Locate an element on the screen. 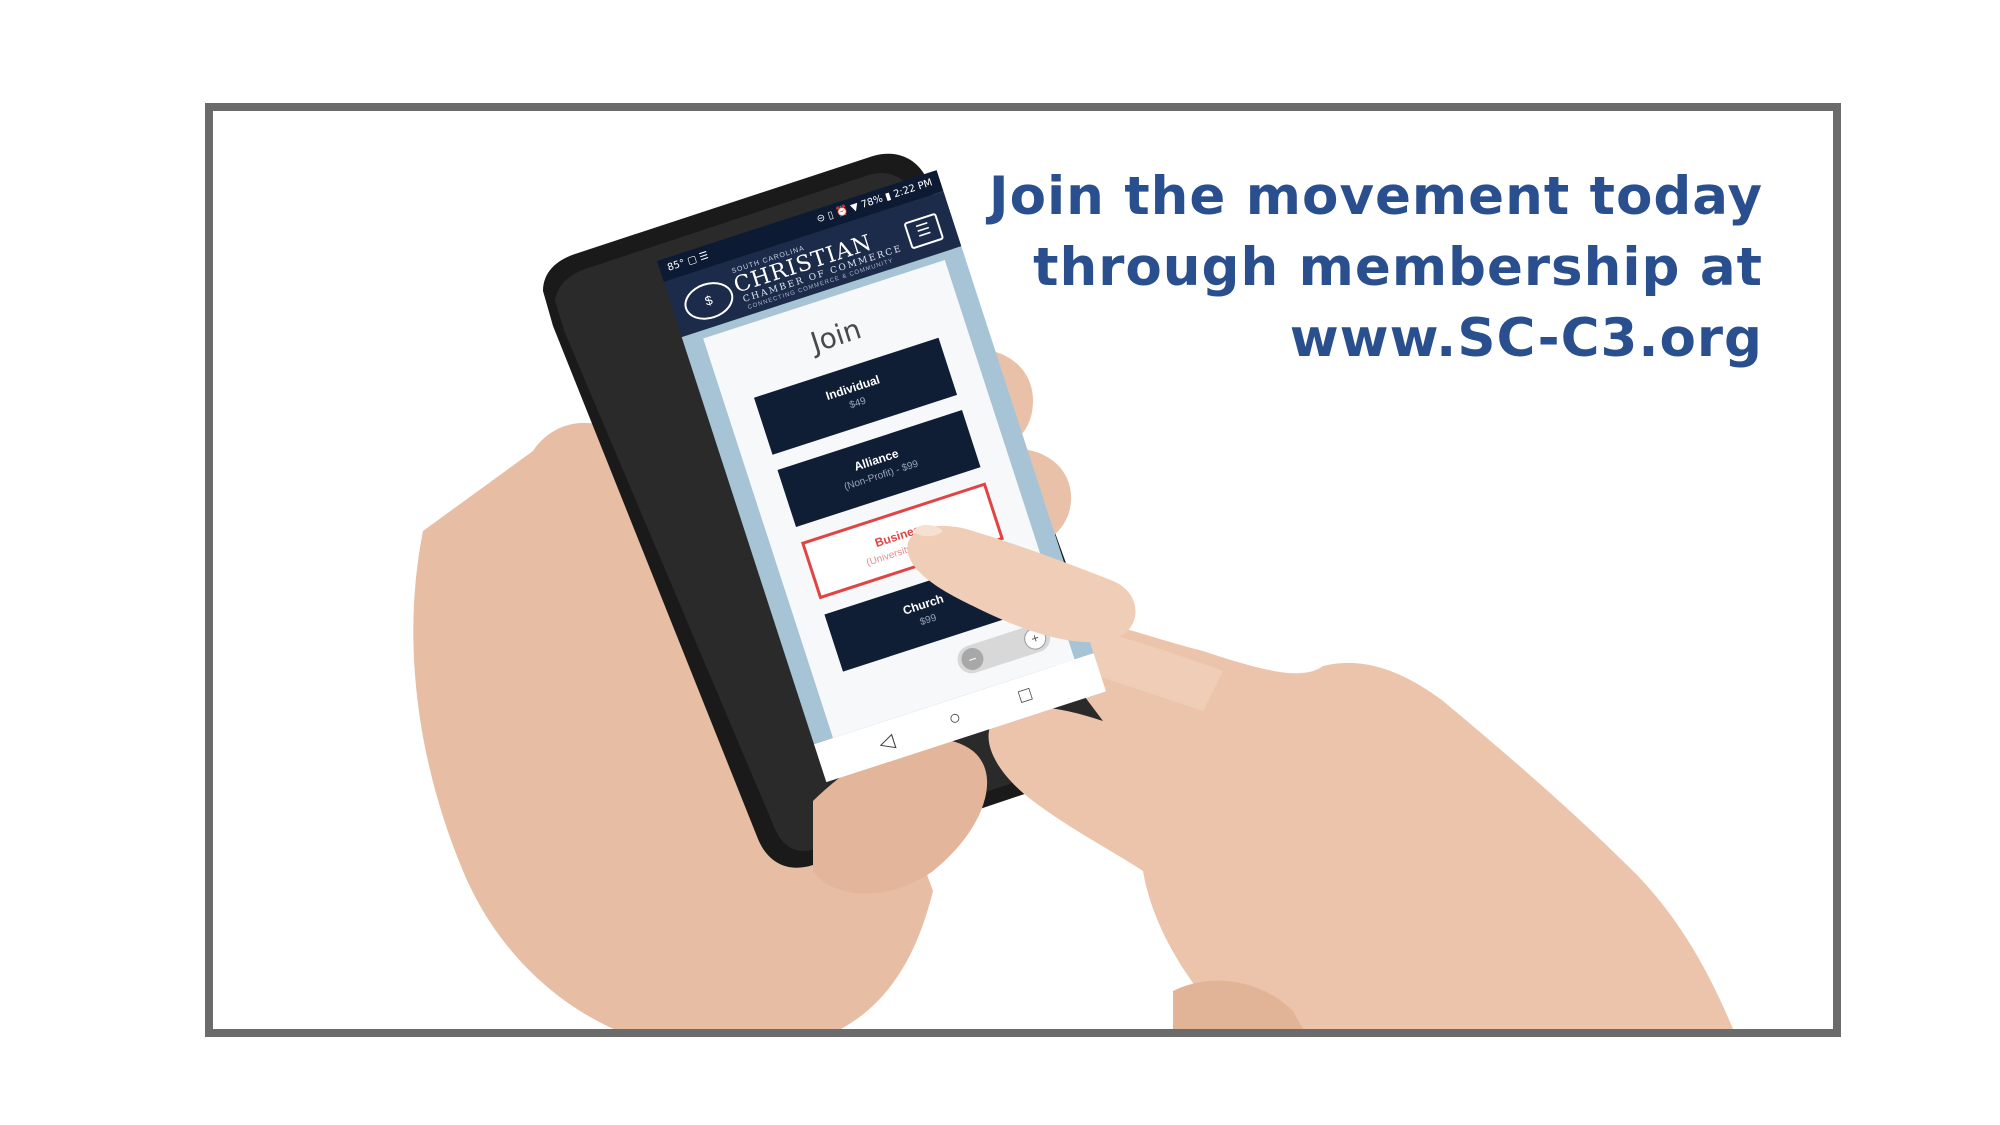 The width and height of the screenshot is (2000, 1125). headline-line-1: Join the movement today is located at coordinates (1375, 196).